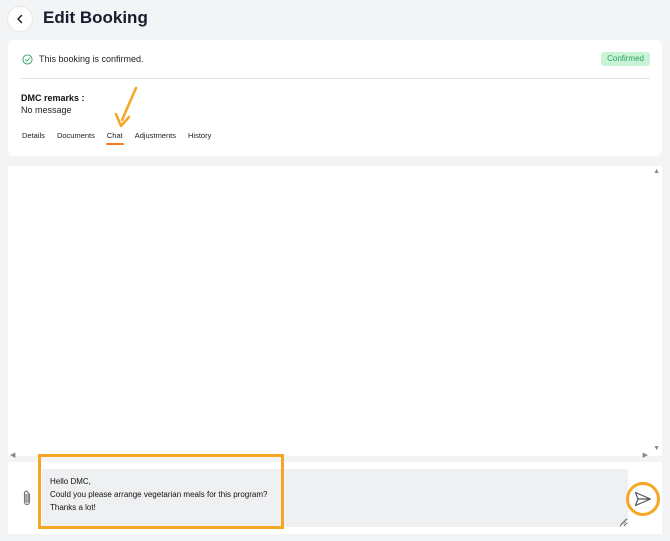 Image resolution: width=670 pixels, height=541 pixels. I want to click on send-icon, so click(643, 499).